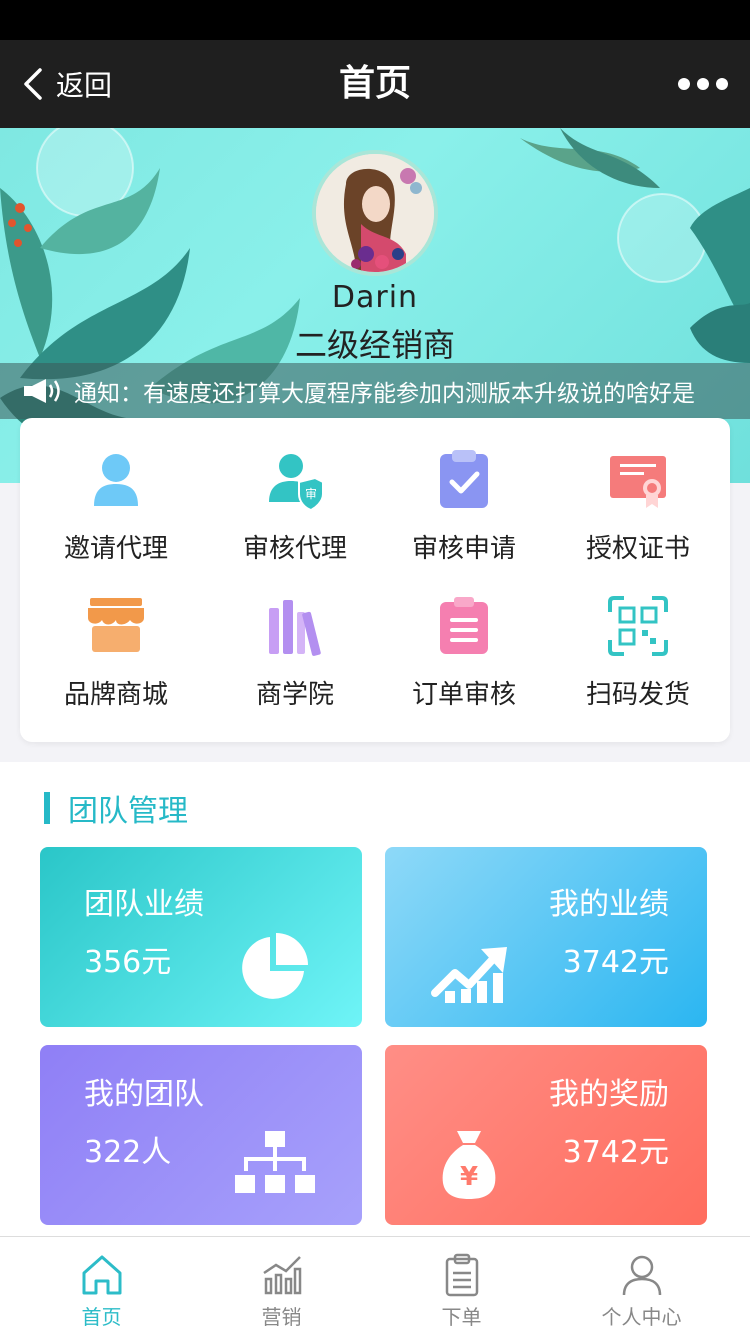 The width and height of the screenshot is (750, 1334). What do you see at coordinates (144, 904) in the screenshot?
I see `card-title: 团队业绩` at bounding box center [144, 904].